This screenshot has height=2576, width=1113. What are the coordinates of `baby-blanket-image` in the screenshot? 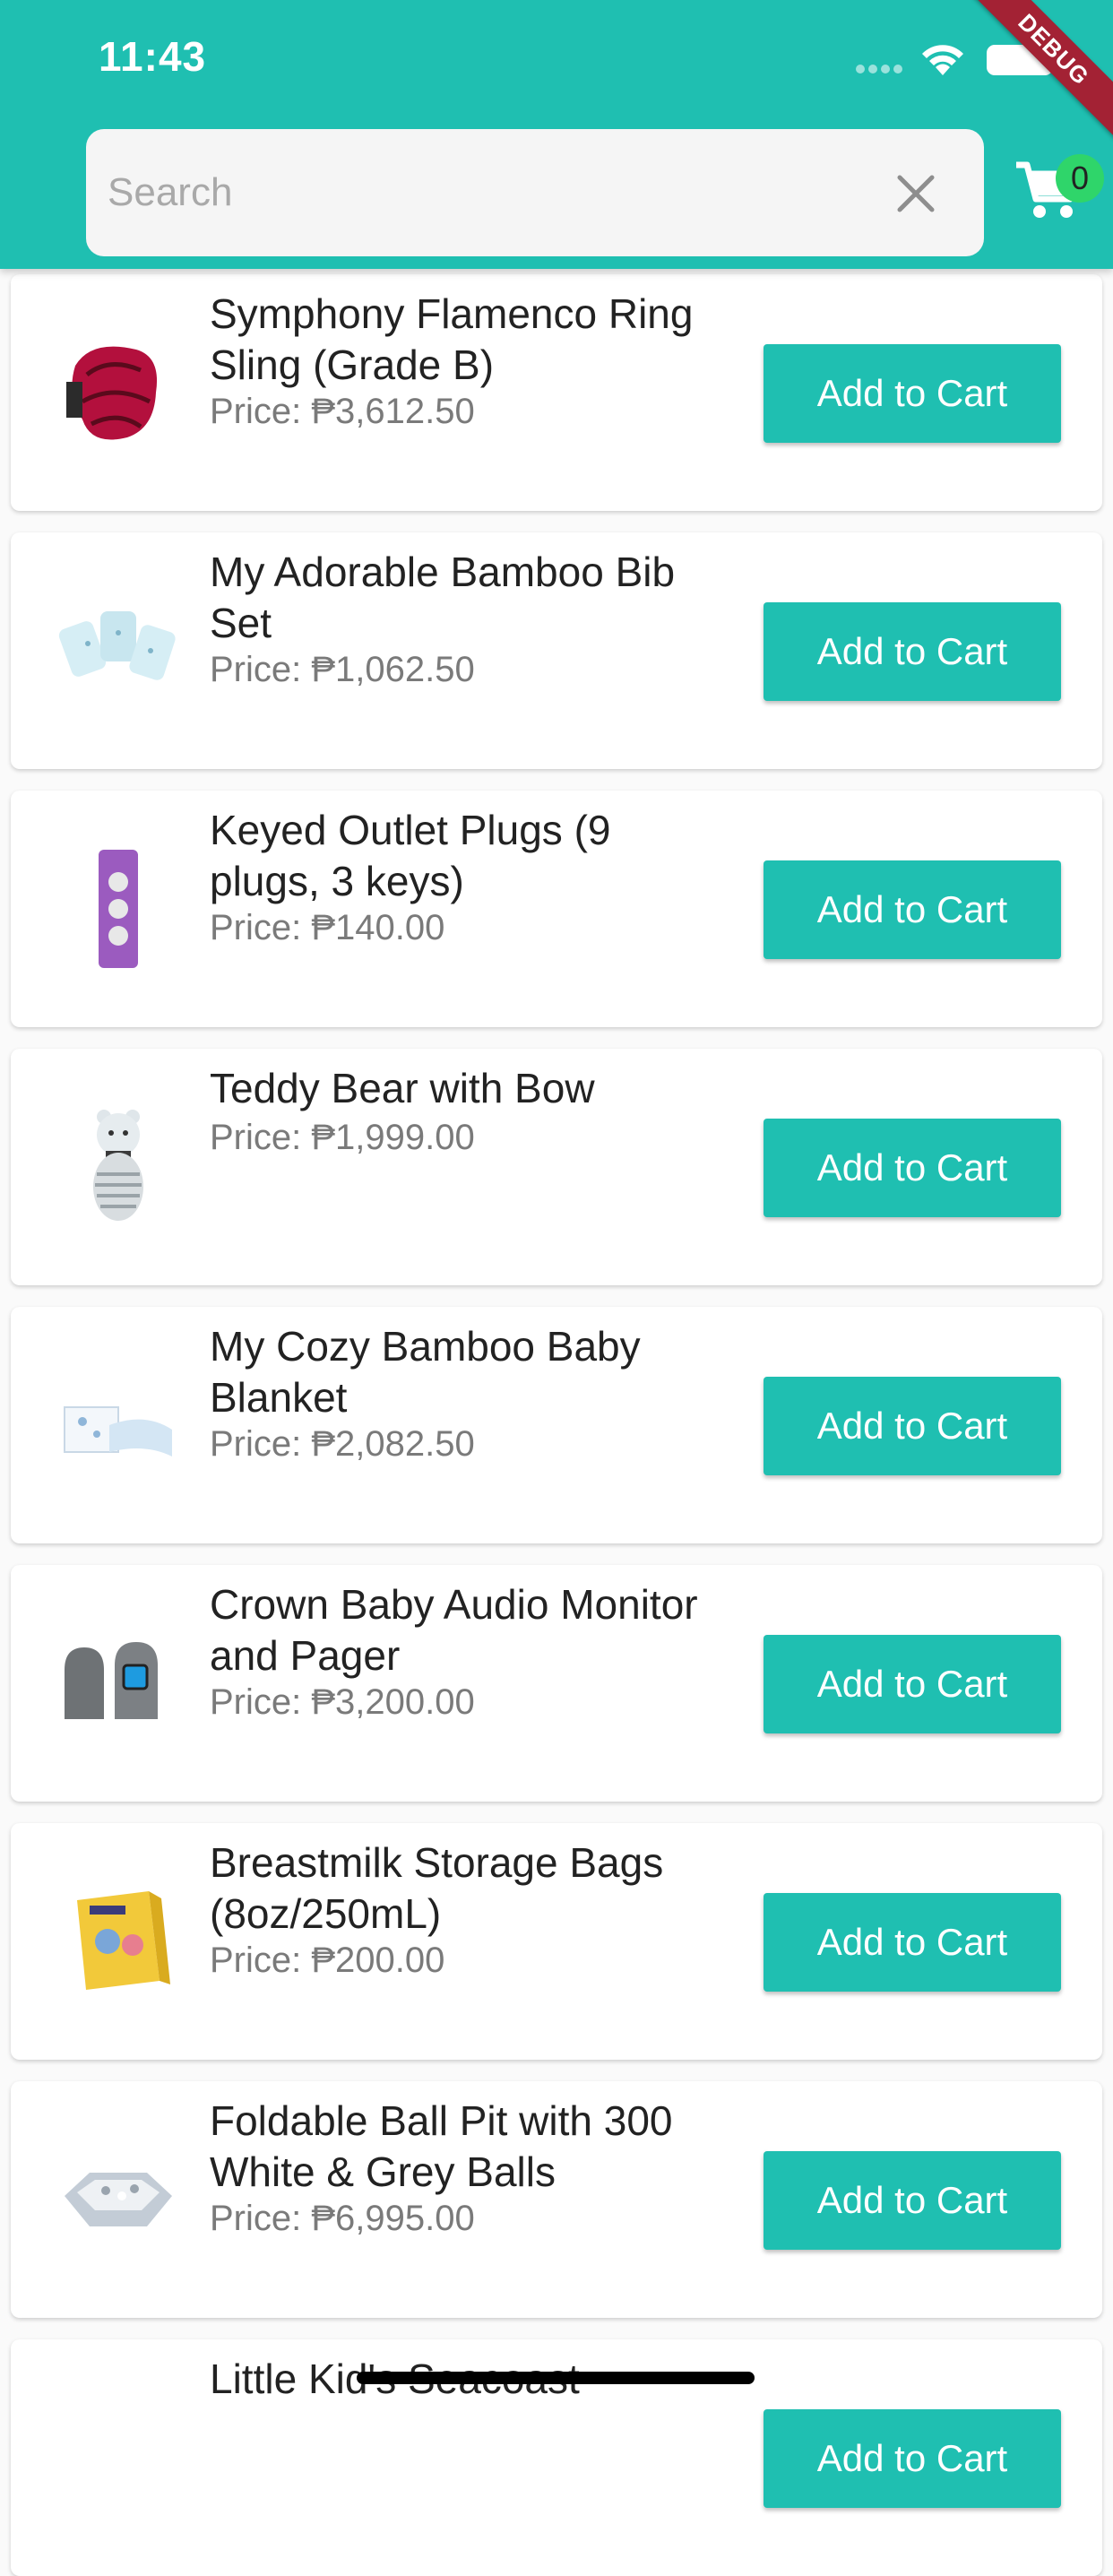 It's located at (118, 1431).